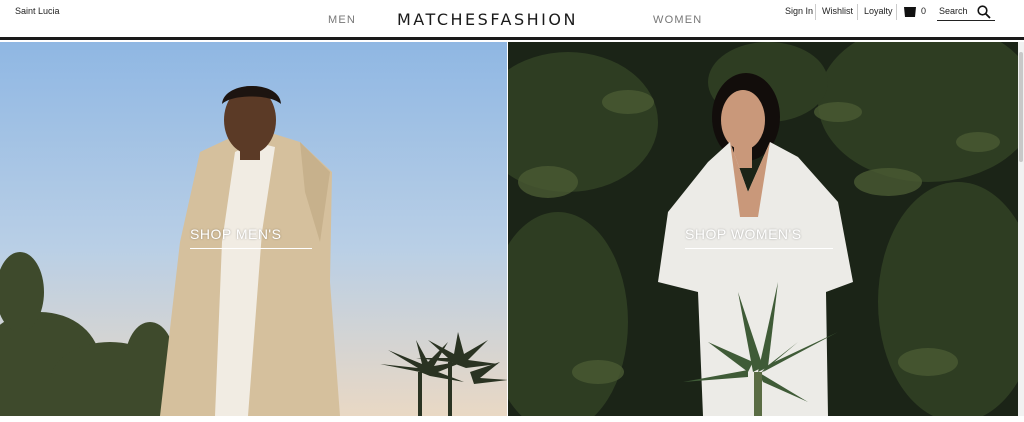 Image resolution: width=1024 pixels, height=422 pixels. Describe the element at coordinates (837, 11) in the screenshot. I see `wishlist-link: Wishlist` at that location.